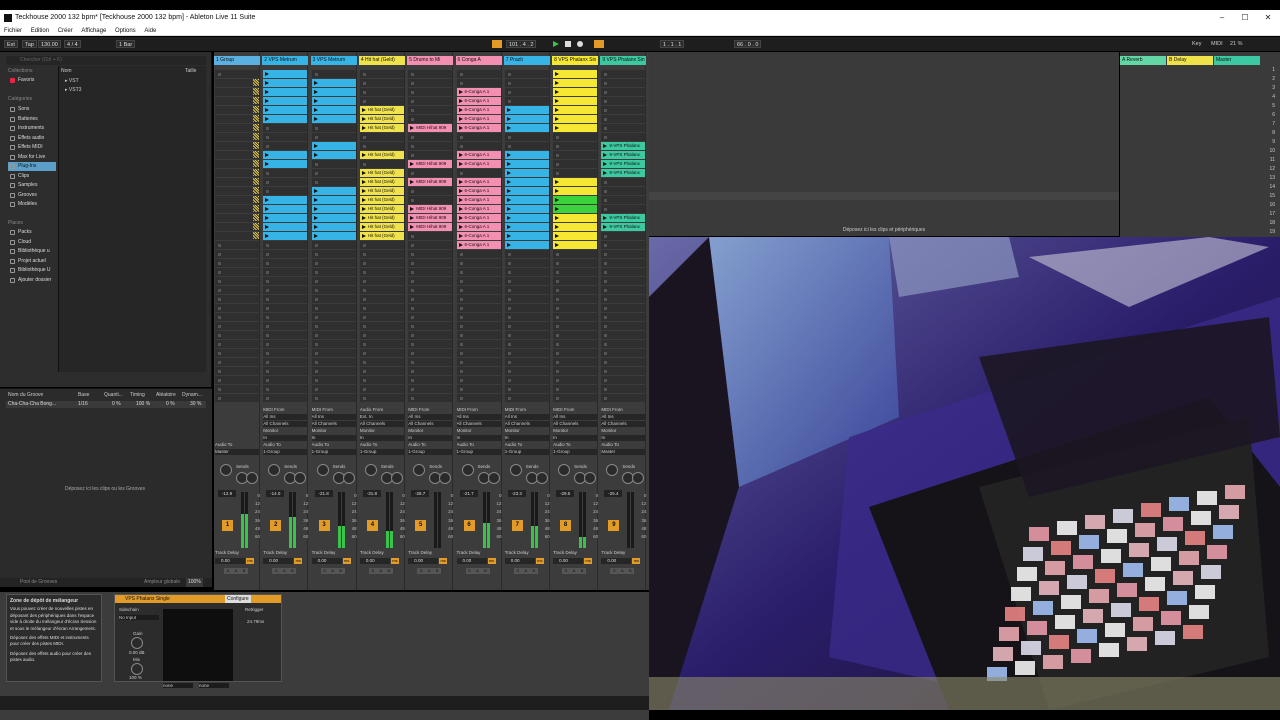  What do you see at coordinates (139, 617) in the screenshot?
I see `sidechain-input-select: No Input` at bounding box center [139, 617].